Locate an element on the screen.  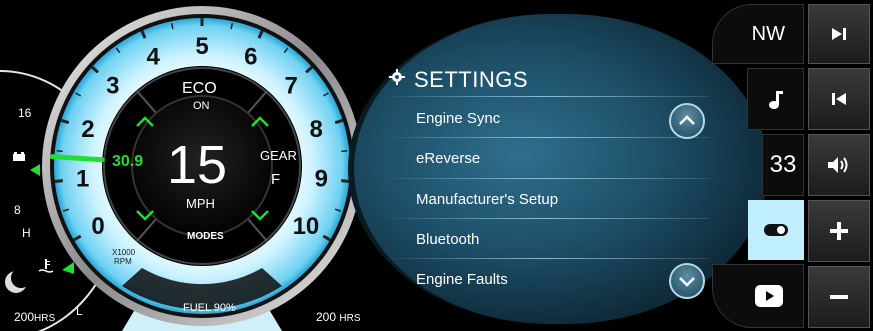
music-button is located at coordinates (775, 99).